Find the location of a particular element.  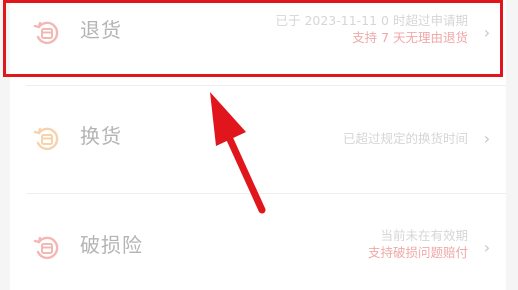

exchange-box-icon is located at coordinates (47, 139).